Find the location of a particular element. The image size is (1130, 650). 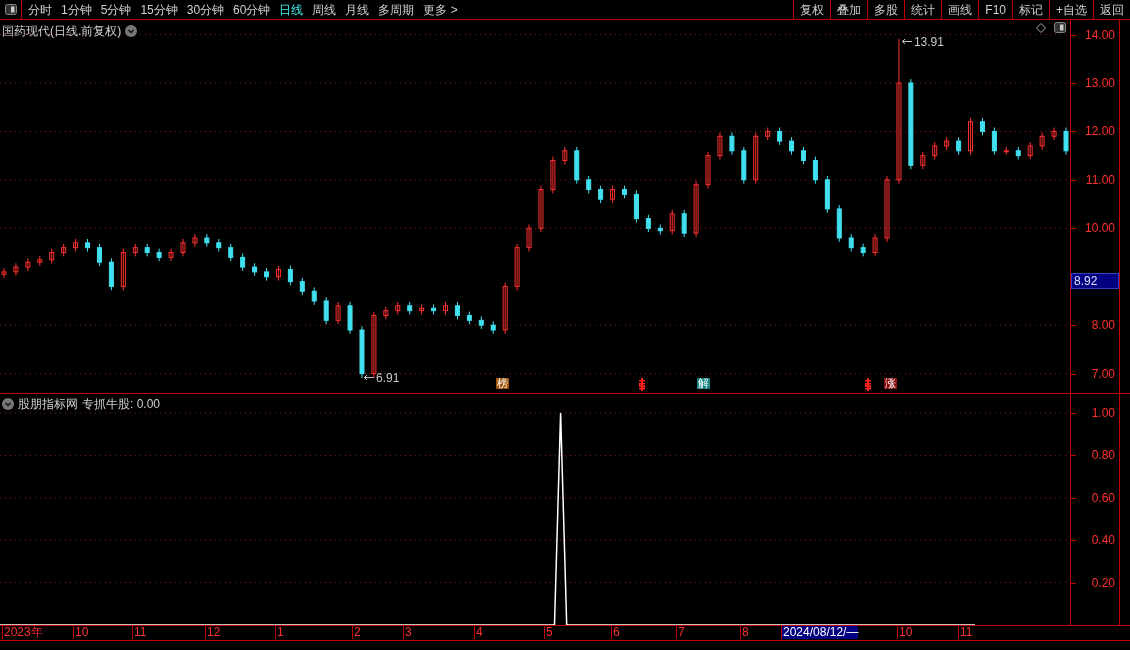

period-tab: 15分钟 is located at coordinates (159, 9).